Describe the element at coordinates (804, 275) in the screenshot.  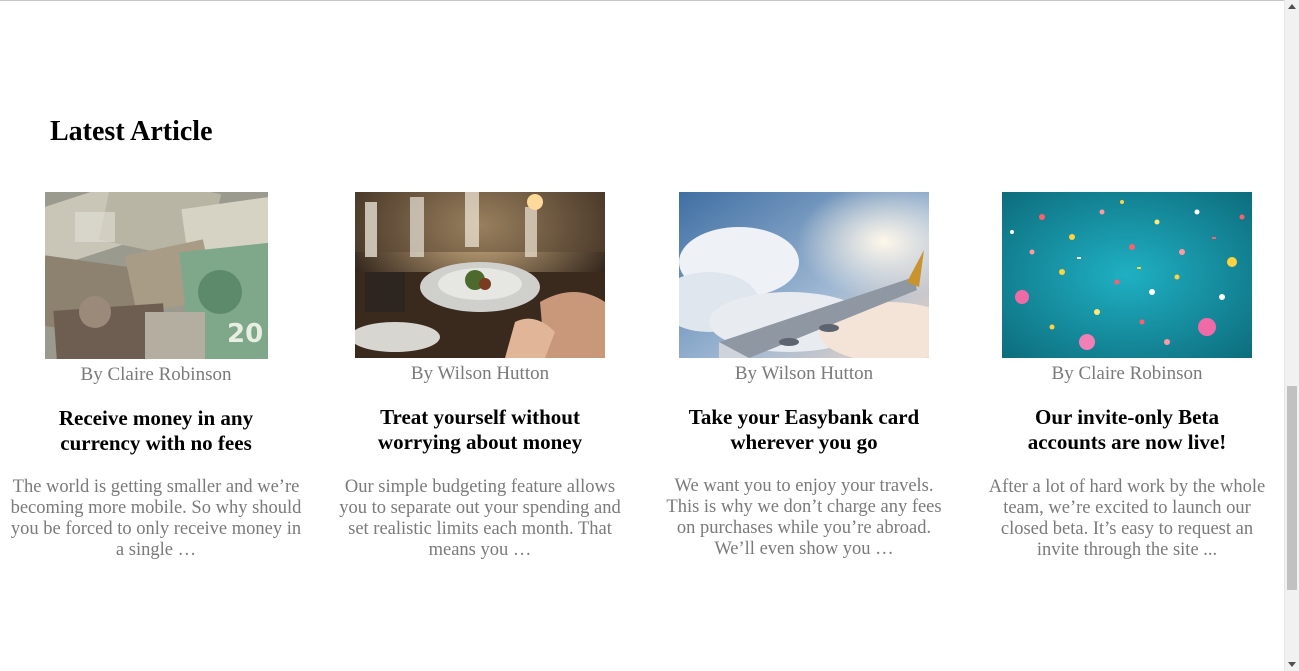
I see `airplane-wing-clouds-image` at that location.